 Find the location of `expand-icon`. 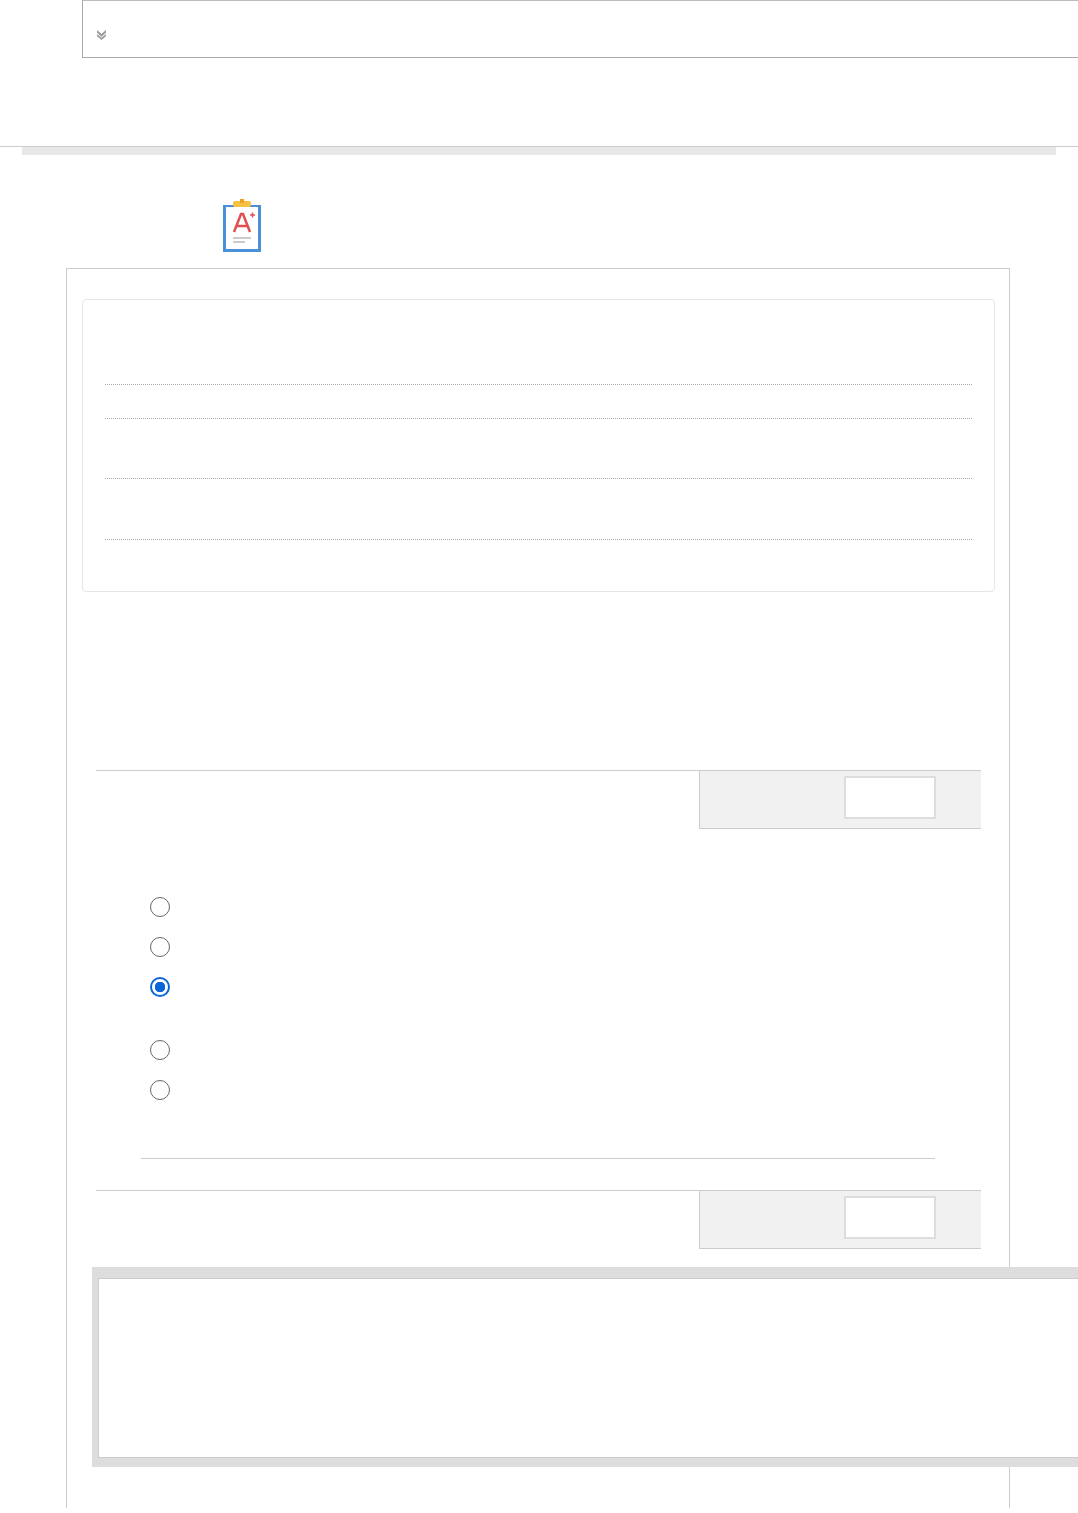

expand-icon is located at coordinates (101, 34).